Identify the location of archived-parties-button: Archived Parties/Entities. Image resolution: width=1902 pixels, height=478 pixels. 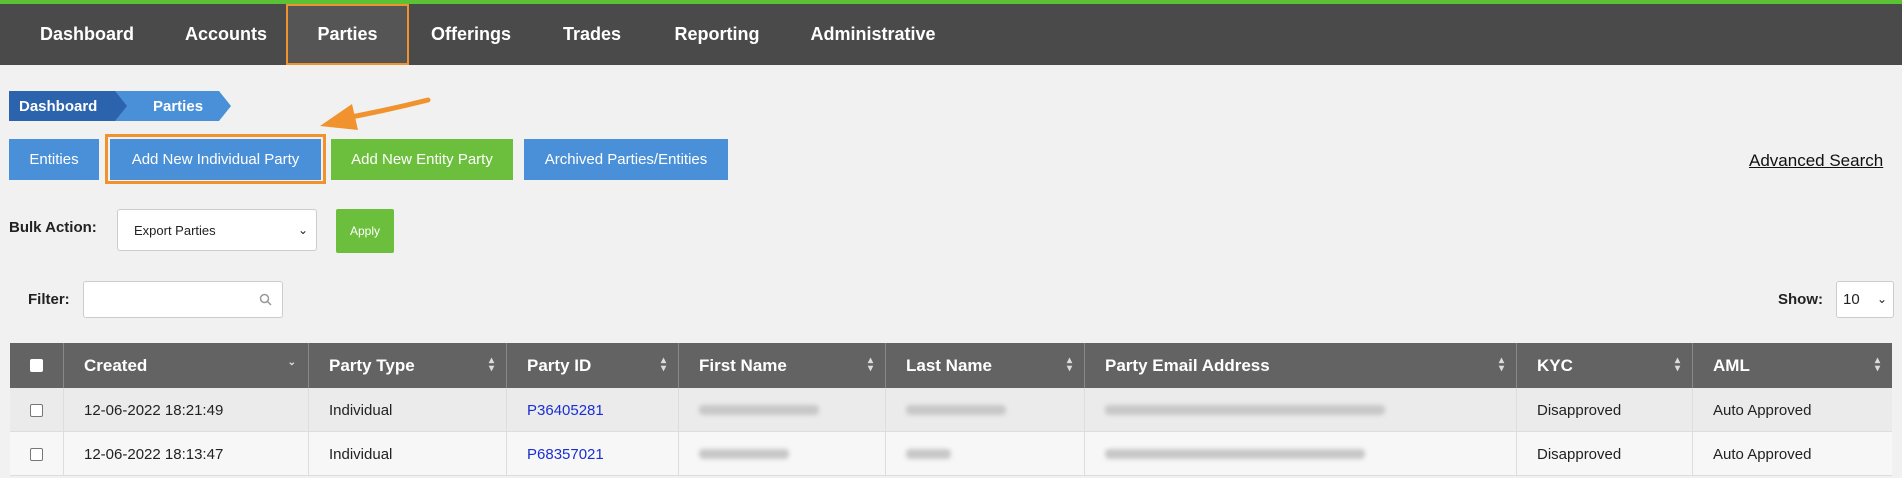
(626, 159).